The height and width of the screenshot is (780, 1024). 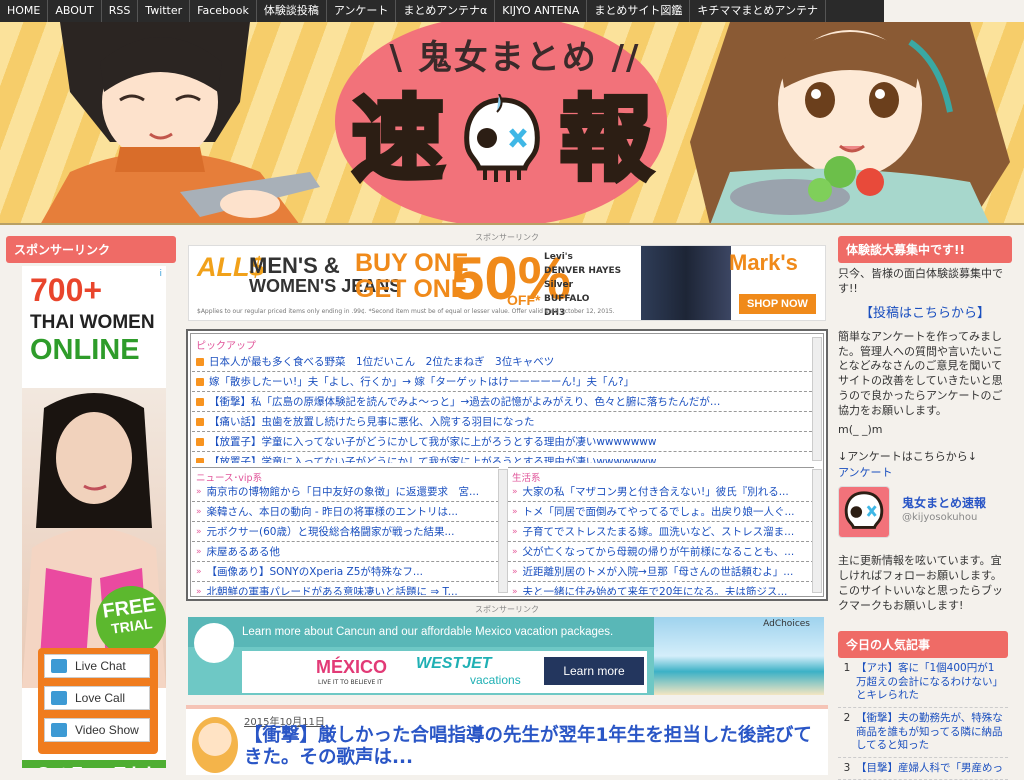 I want to click on video-show-button: Video Show, so click(x=97, y=730).